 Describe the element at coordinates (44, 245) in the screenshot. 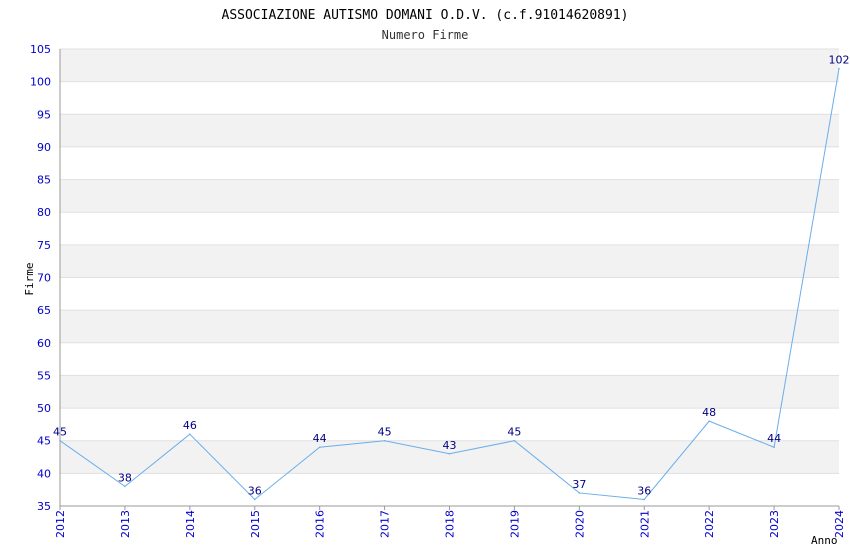

I see `y-tick-label: 75` at that location.